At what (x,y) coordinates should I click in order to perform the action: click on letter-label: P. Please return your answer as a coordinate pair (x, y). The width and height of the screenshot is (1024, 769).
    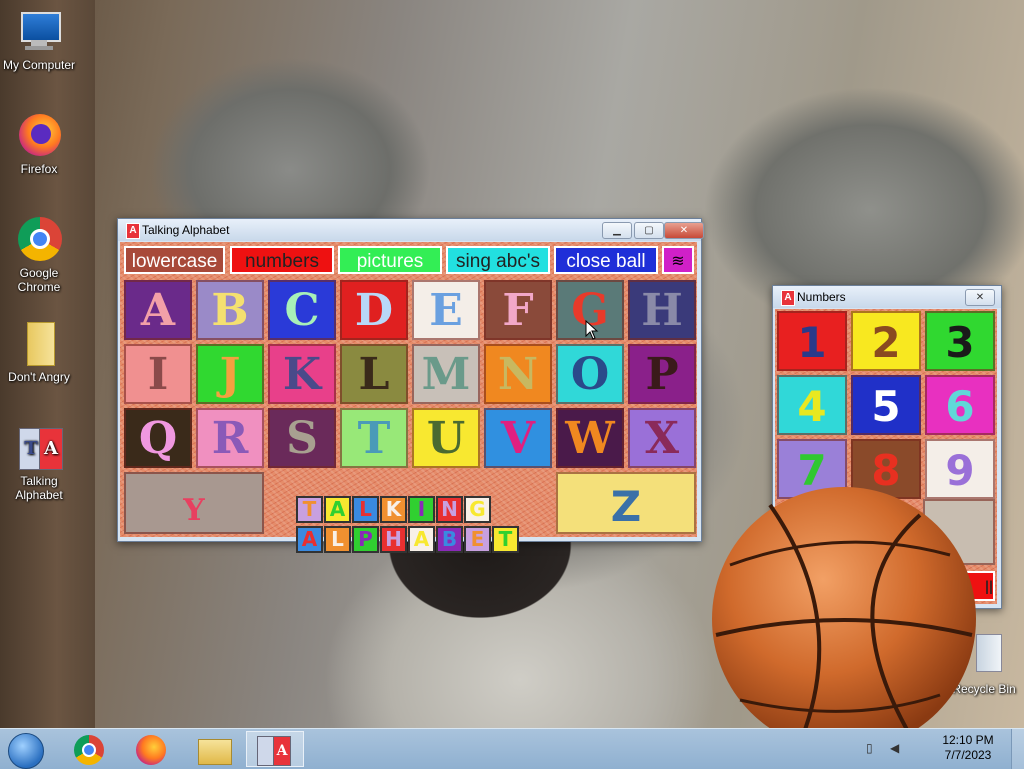
    Looking at the image, I should click on (662, 374).